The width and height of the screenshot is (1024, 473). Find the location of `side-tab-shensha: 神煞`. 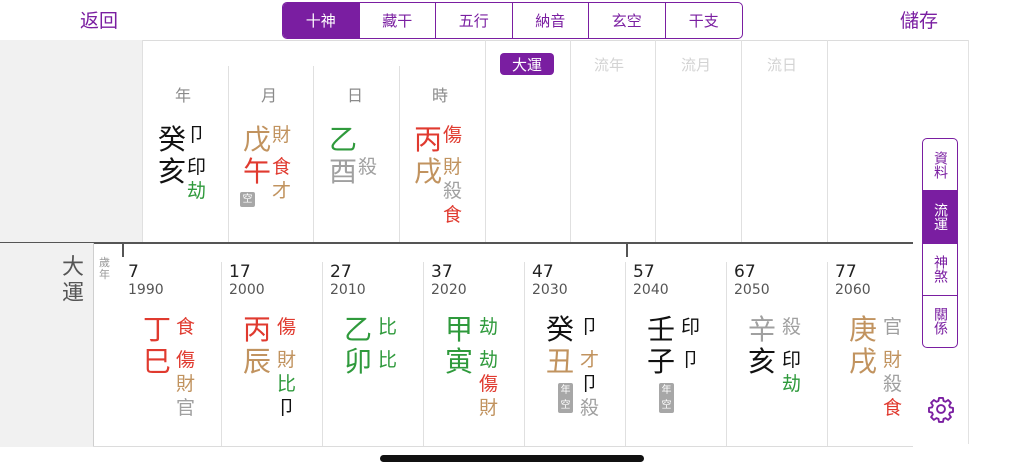

side-tab-shensha: 神煞 is located at coordinates (940, 270).